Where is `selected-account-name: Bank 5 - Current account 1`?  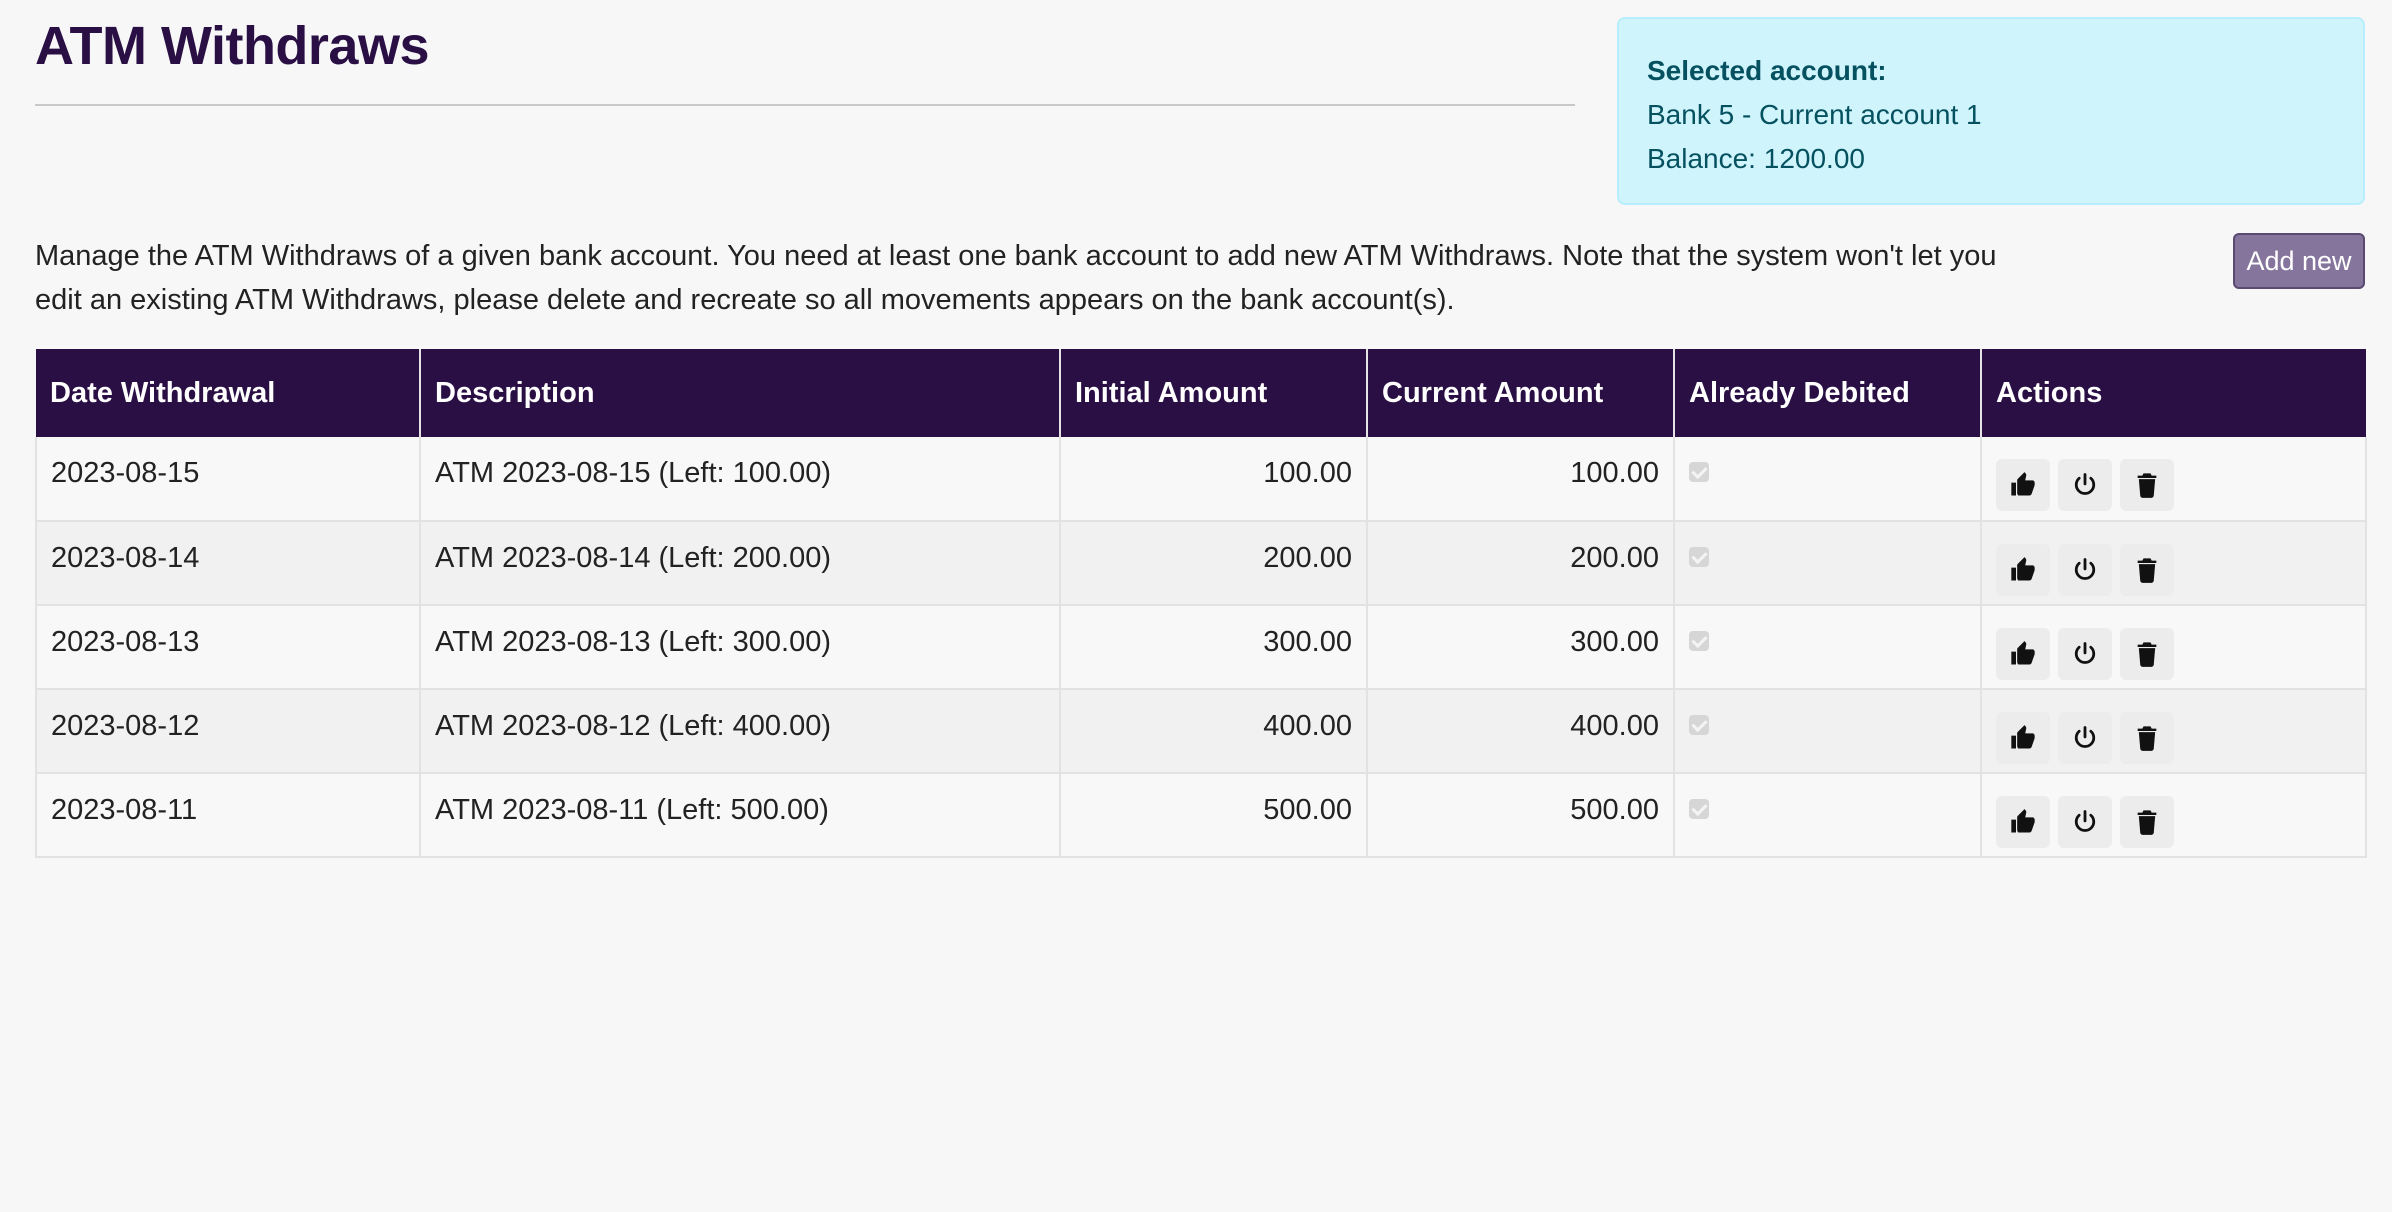
selected-account-name: Bank 5 - Current account 1 is located at coordinates (1814, 114).